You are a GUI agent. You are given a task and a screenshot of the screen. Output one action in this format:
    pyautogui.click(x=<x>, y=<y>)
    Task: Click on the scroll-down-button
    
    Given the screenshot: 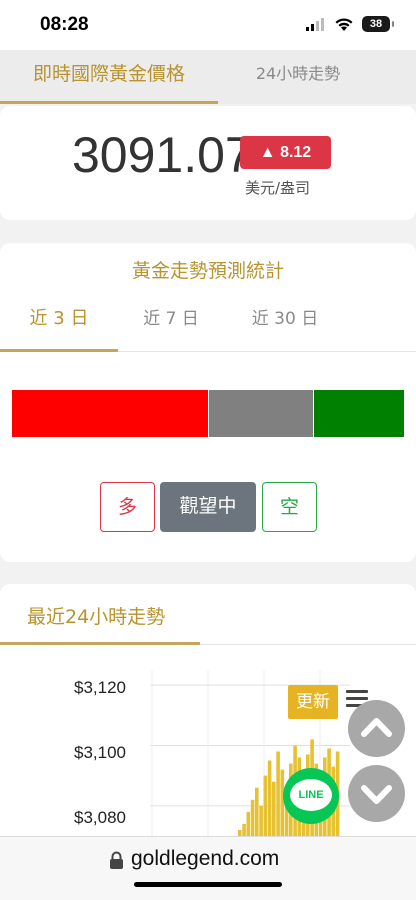 What is the action you would take?
    pyautogui.click(x=376, y=793)
    